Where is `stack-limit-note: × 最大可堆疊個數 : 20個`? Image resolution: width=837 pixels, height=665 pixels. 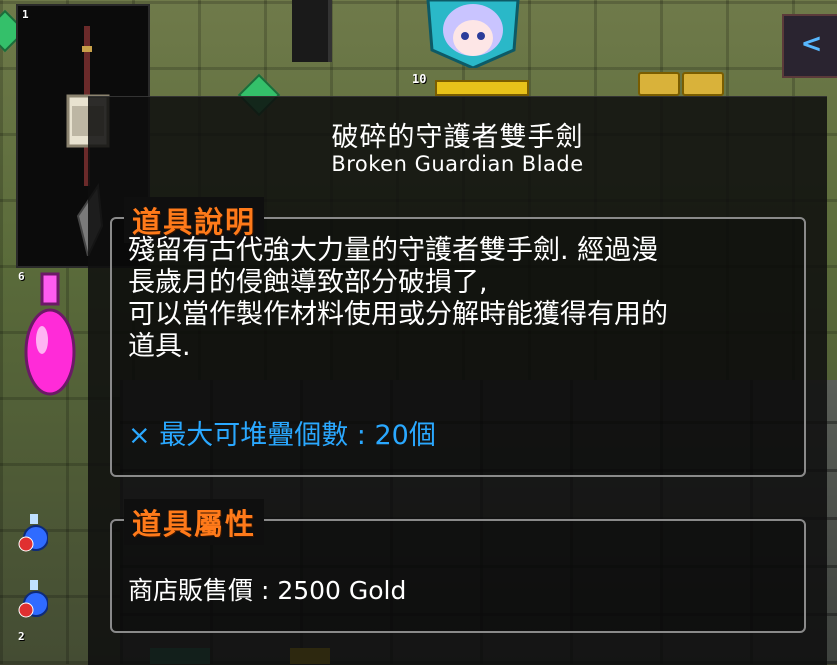
stack-limit-note: × 最大可堆疊個數 : 20個 is located at coordinates (282, 435).